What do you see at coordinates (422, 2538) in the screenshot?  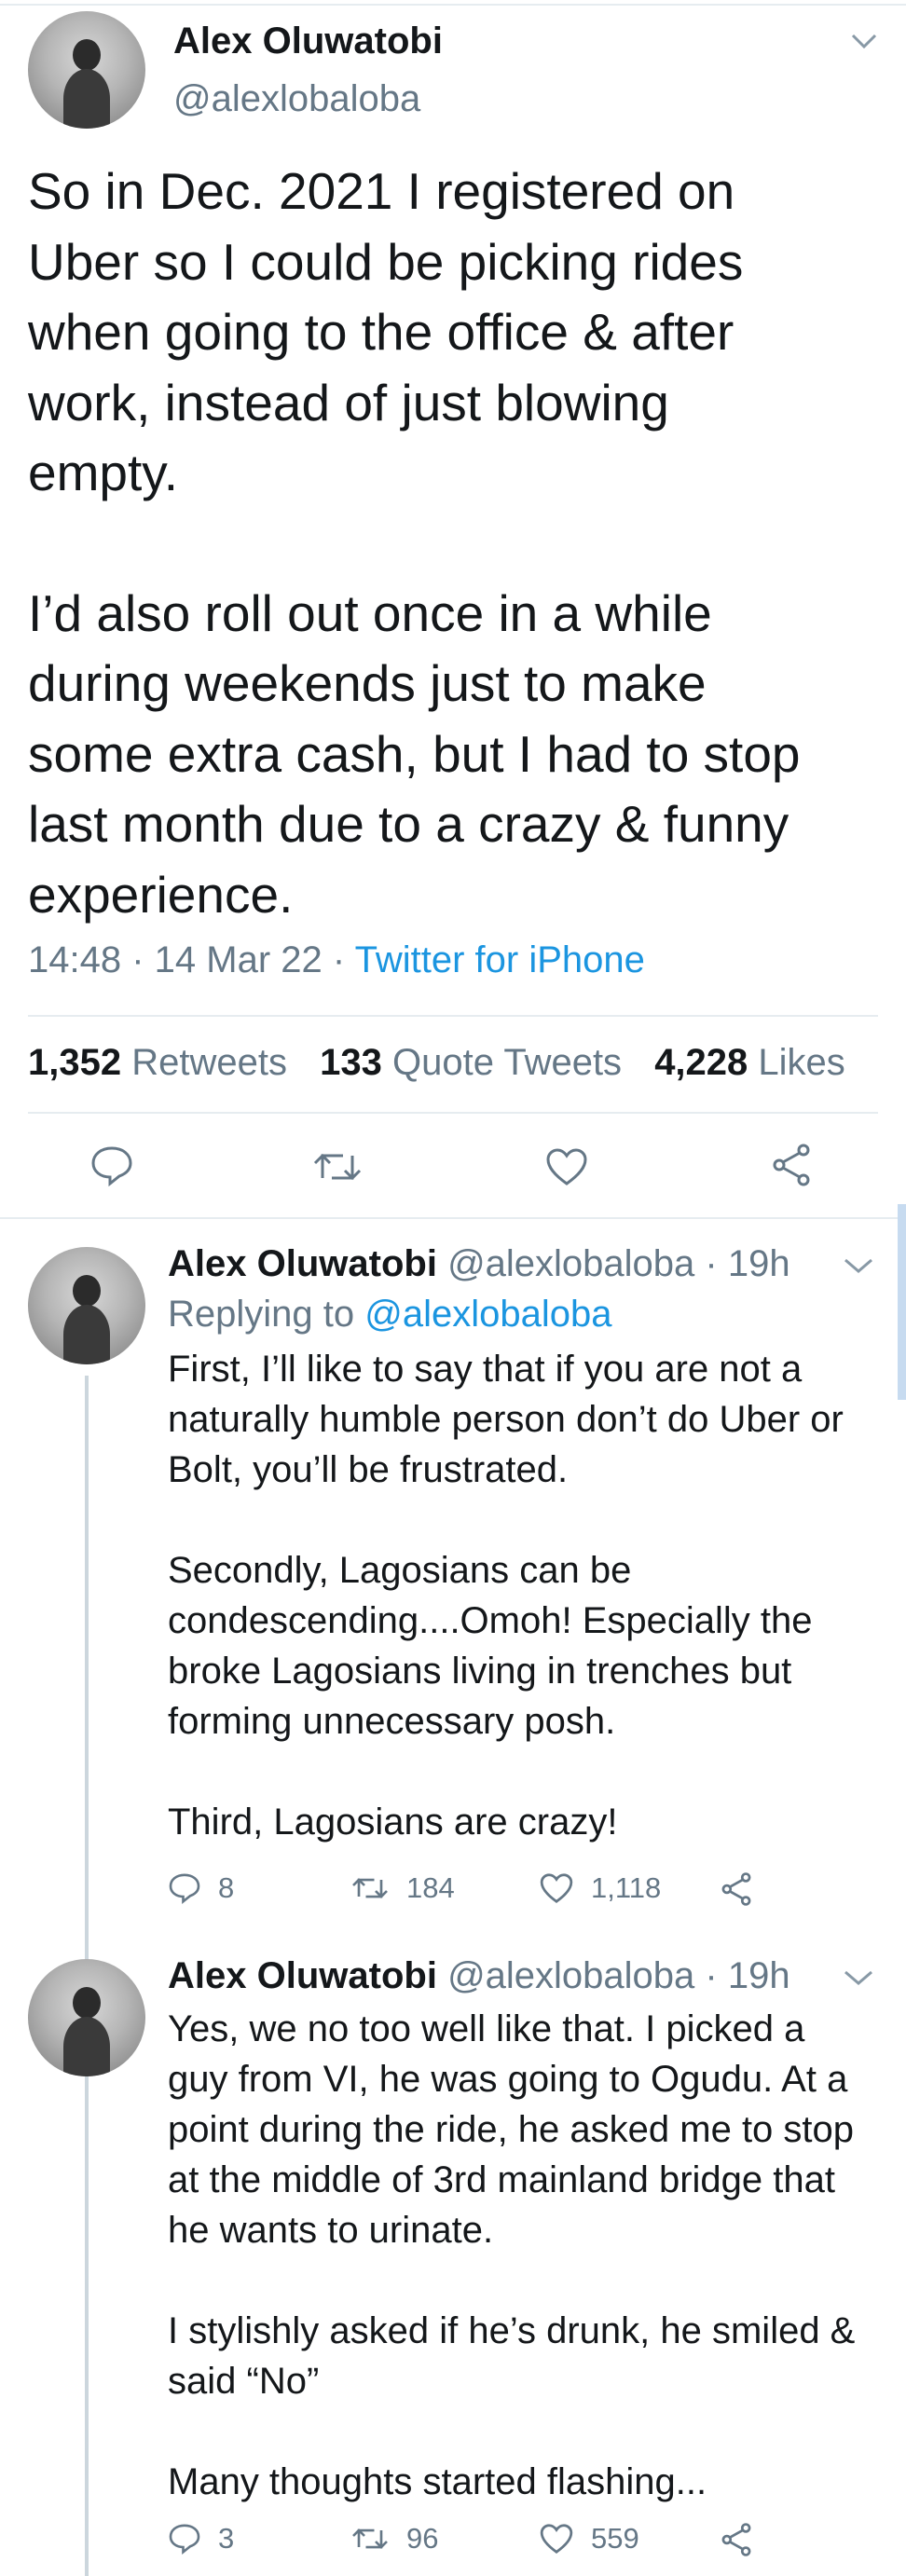 I see `retweet-count: 96` at bounding box center [422, 2538].